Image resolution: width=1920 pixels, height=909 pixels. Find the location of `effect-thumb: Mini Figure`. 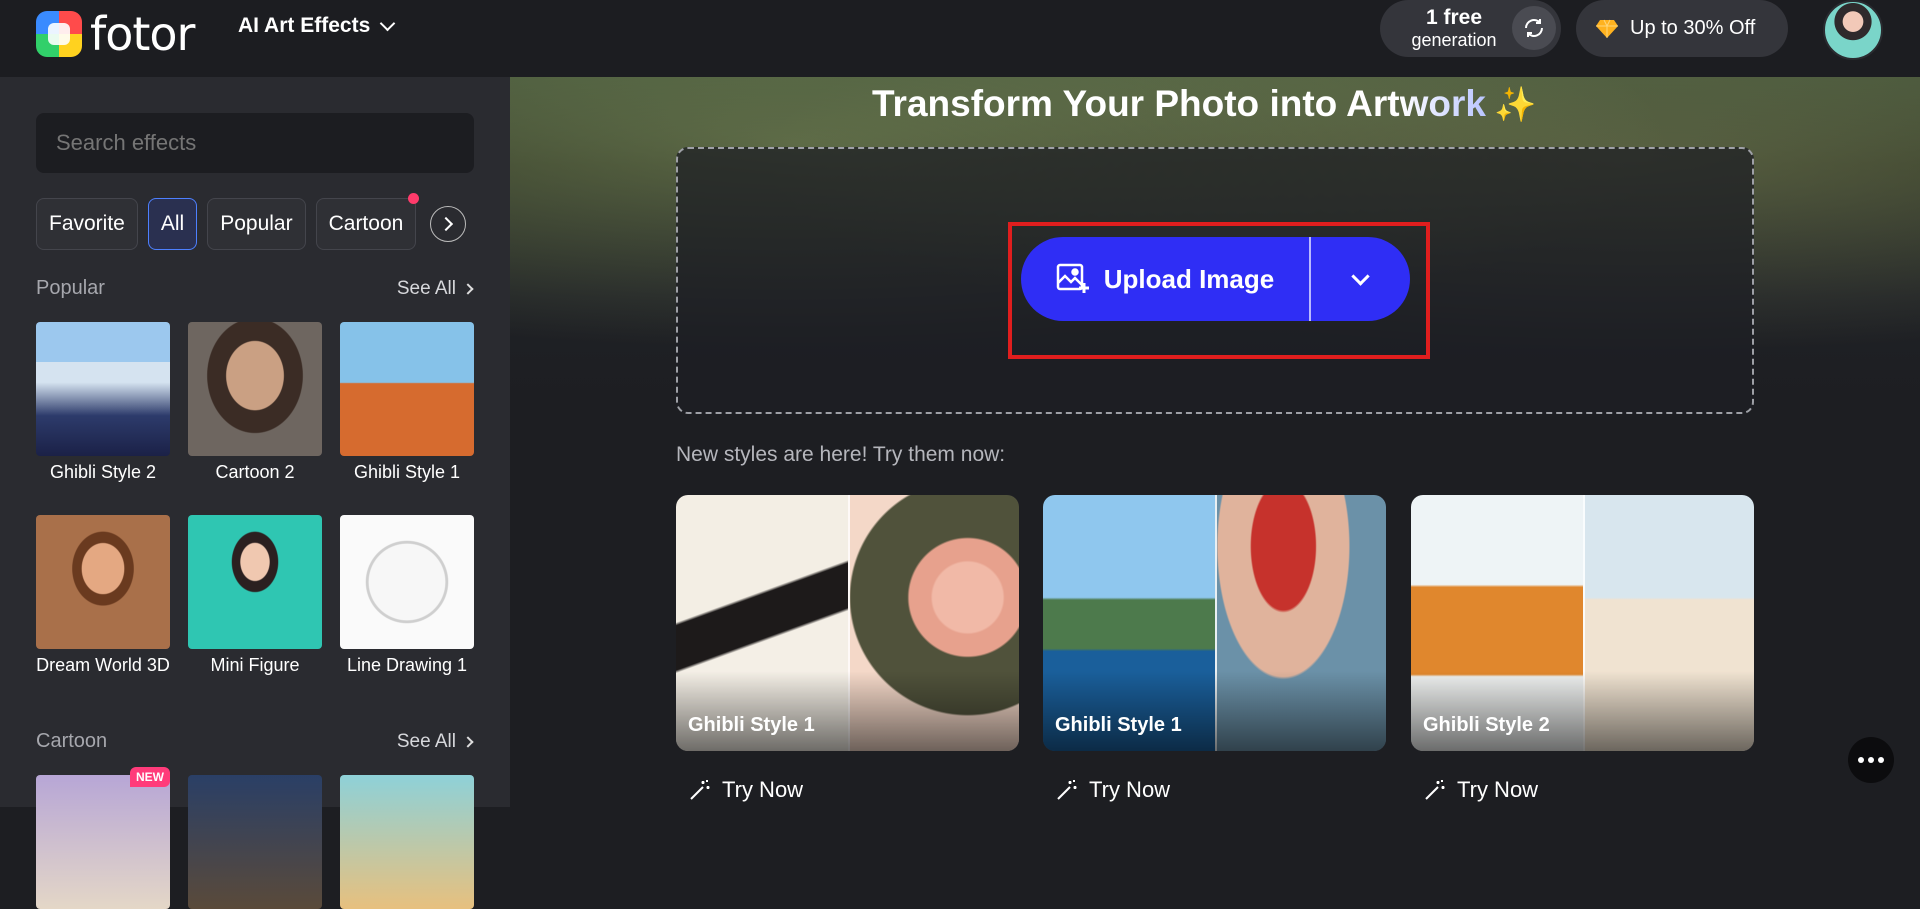

effect-thumb: Mini Figure is located at coordinates (255, 595).